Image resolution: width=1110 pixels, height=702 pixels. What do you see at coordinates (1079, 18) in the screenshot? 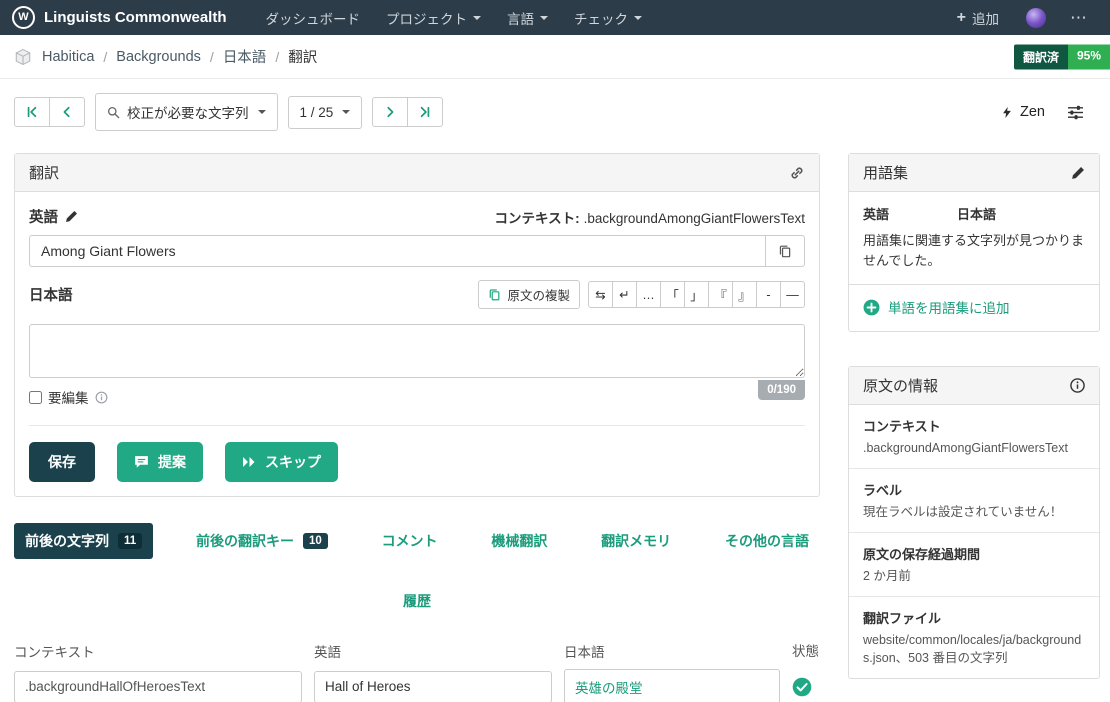
I see `overflow-menu-button: ⋯` at bounding box center [1079, 18].